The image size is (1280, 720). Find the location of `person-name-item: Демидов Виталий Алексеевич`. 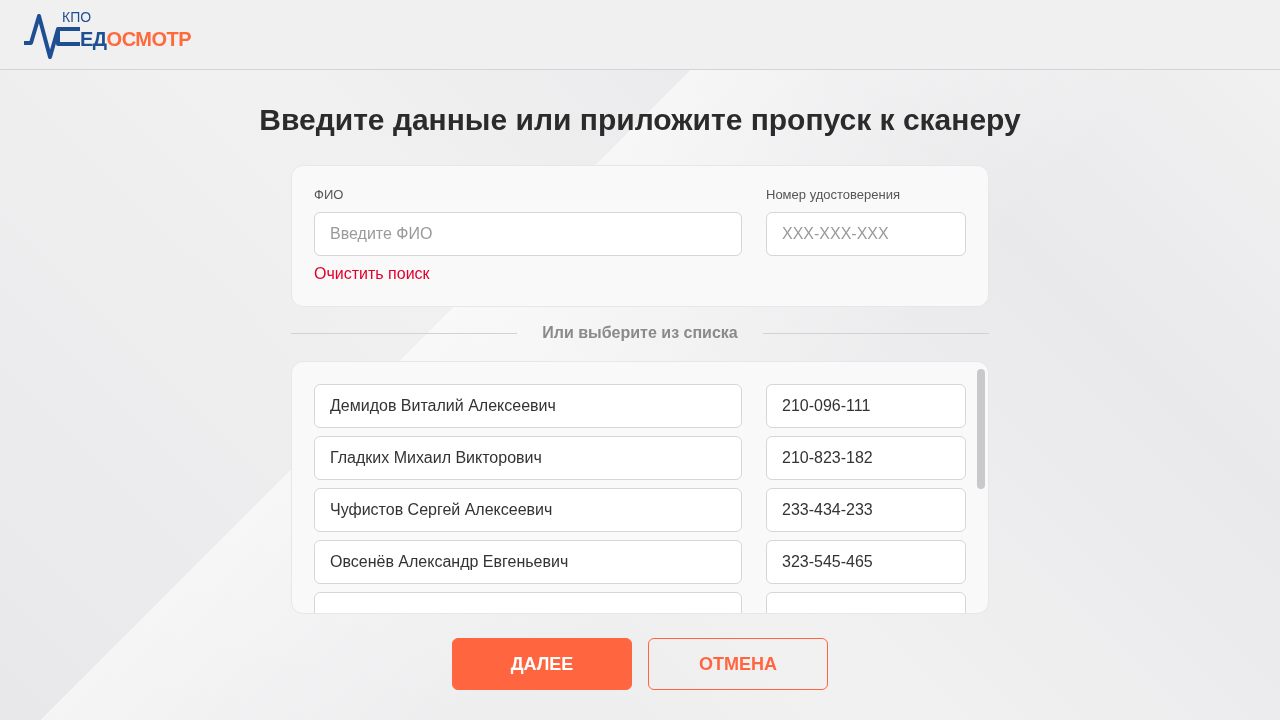

person-name-item: Демидов Виталий Алексеевич is located at coordinates (528, 406).